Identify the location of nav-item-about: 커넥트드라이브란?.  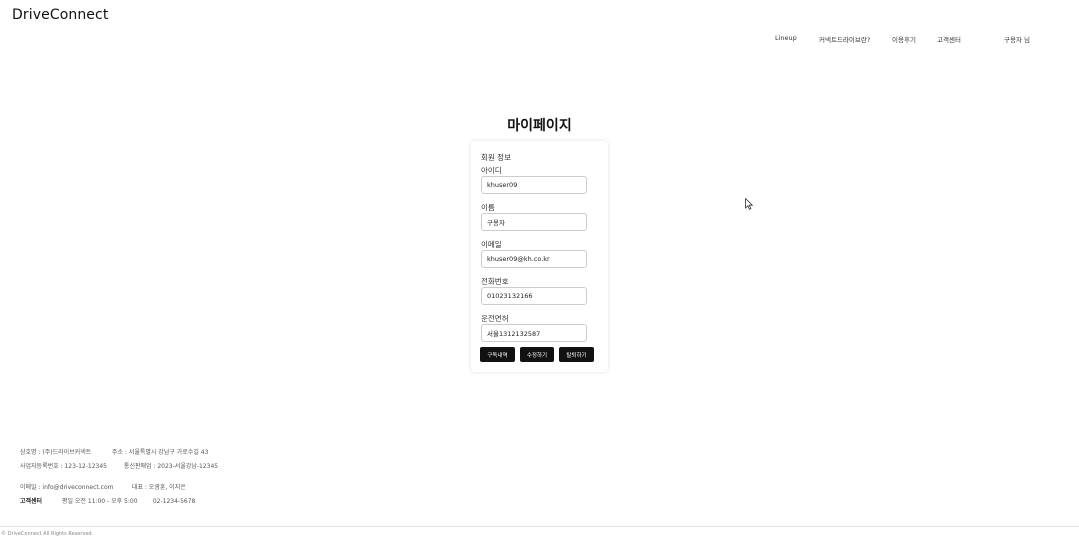
(844, 39).